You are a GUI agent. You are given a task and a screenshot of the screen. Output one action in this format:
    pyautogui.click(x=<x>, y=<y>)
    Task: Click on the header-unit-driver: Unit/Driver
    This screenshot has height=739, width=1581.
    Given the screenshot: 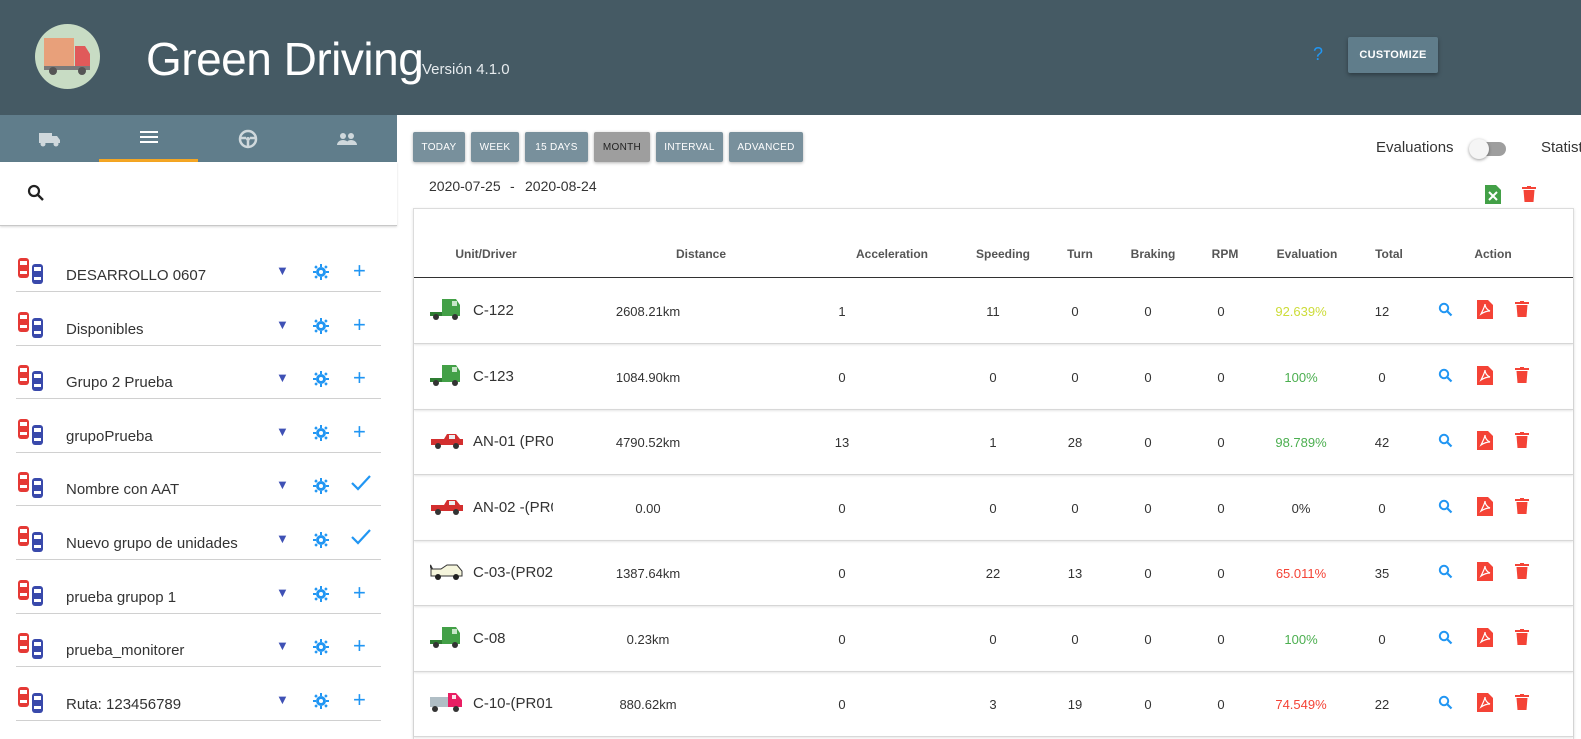 What is the action you would take?
    pyautogui.click(x=485, y=254)
    